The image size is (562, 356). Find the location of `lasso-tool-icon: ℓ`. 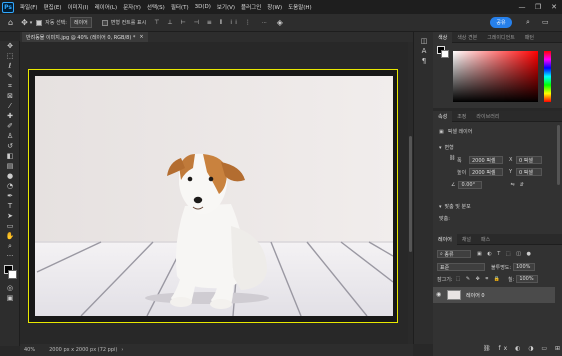

lasso-tool-icon: ℓ is located at coordinates (10, 66).